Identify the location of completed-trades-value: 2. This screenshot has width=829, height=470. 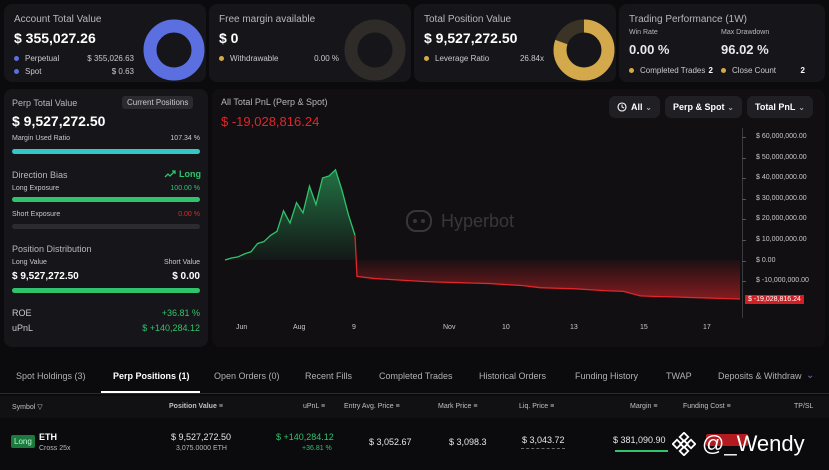
(710, 70).